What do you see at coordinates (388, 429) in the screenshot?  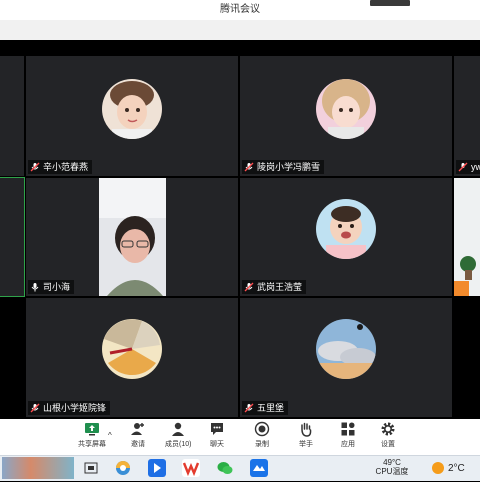 I see `gear-icon` at bounding box center [388, 429].